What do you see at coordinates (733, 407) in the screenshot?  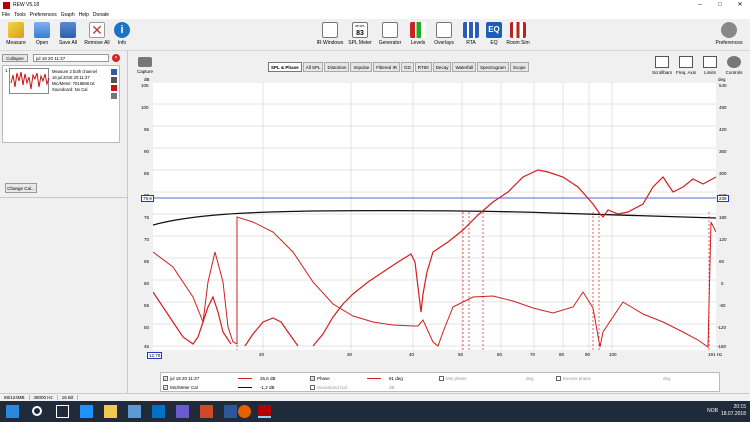 I see `clock-time: 20:15` at bounding box center [733, 407].